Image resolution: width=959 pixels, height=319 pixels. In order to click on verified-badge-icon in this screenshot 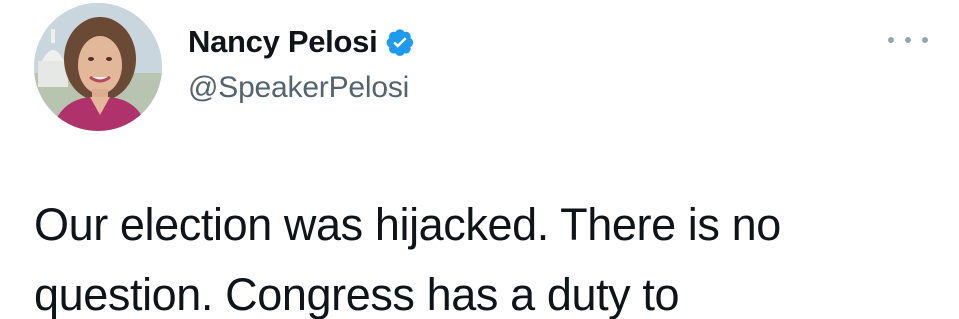, I will do `click(400, 42)`.